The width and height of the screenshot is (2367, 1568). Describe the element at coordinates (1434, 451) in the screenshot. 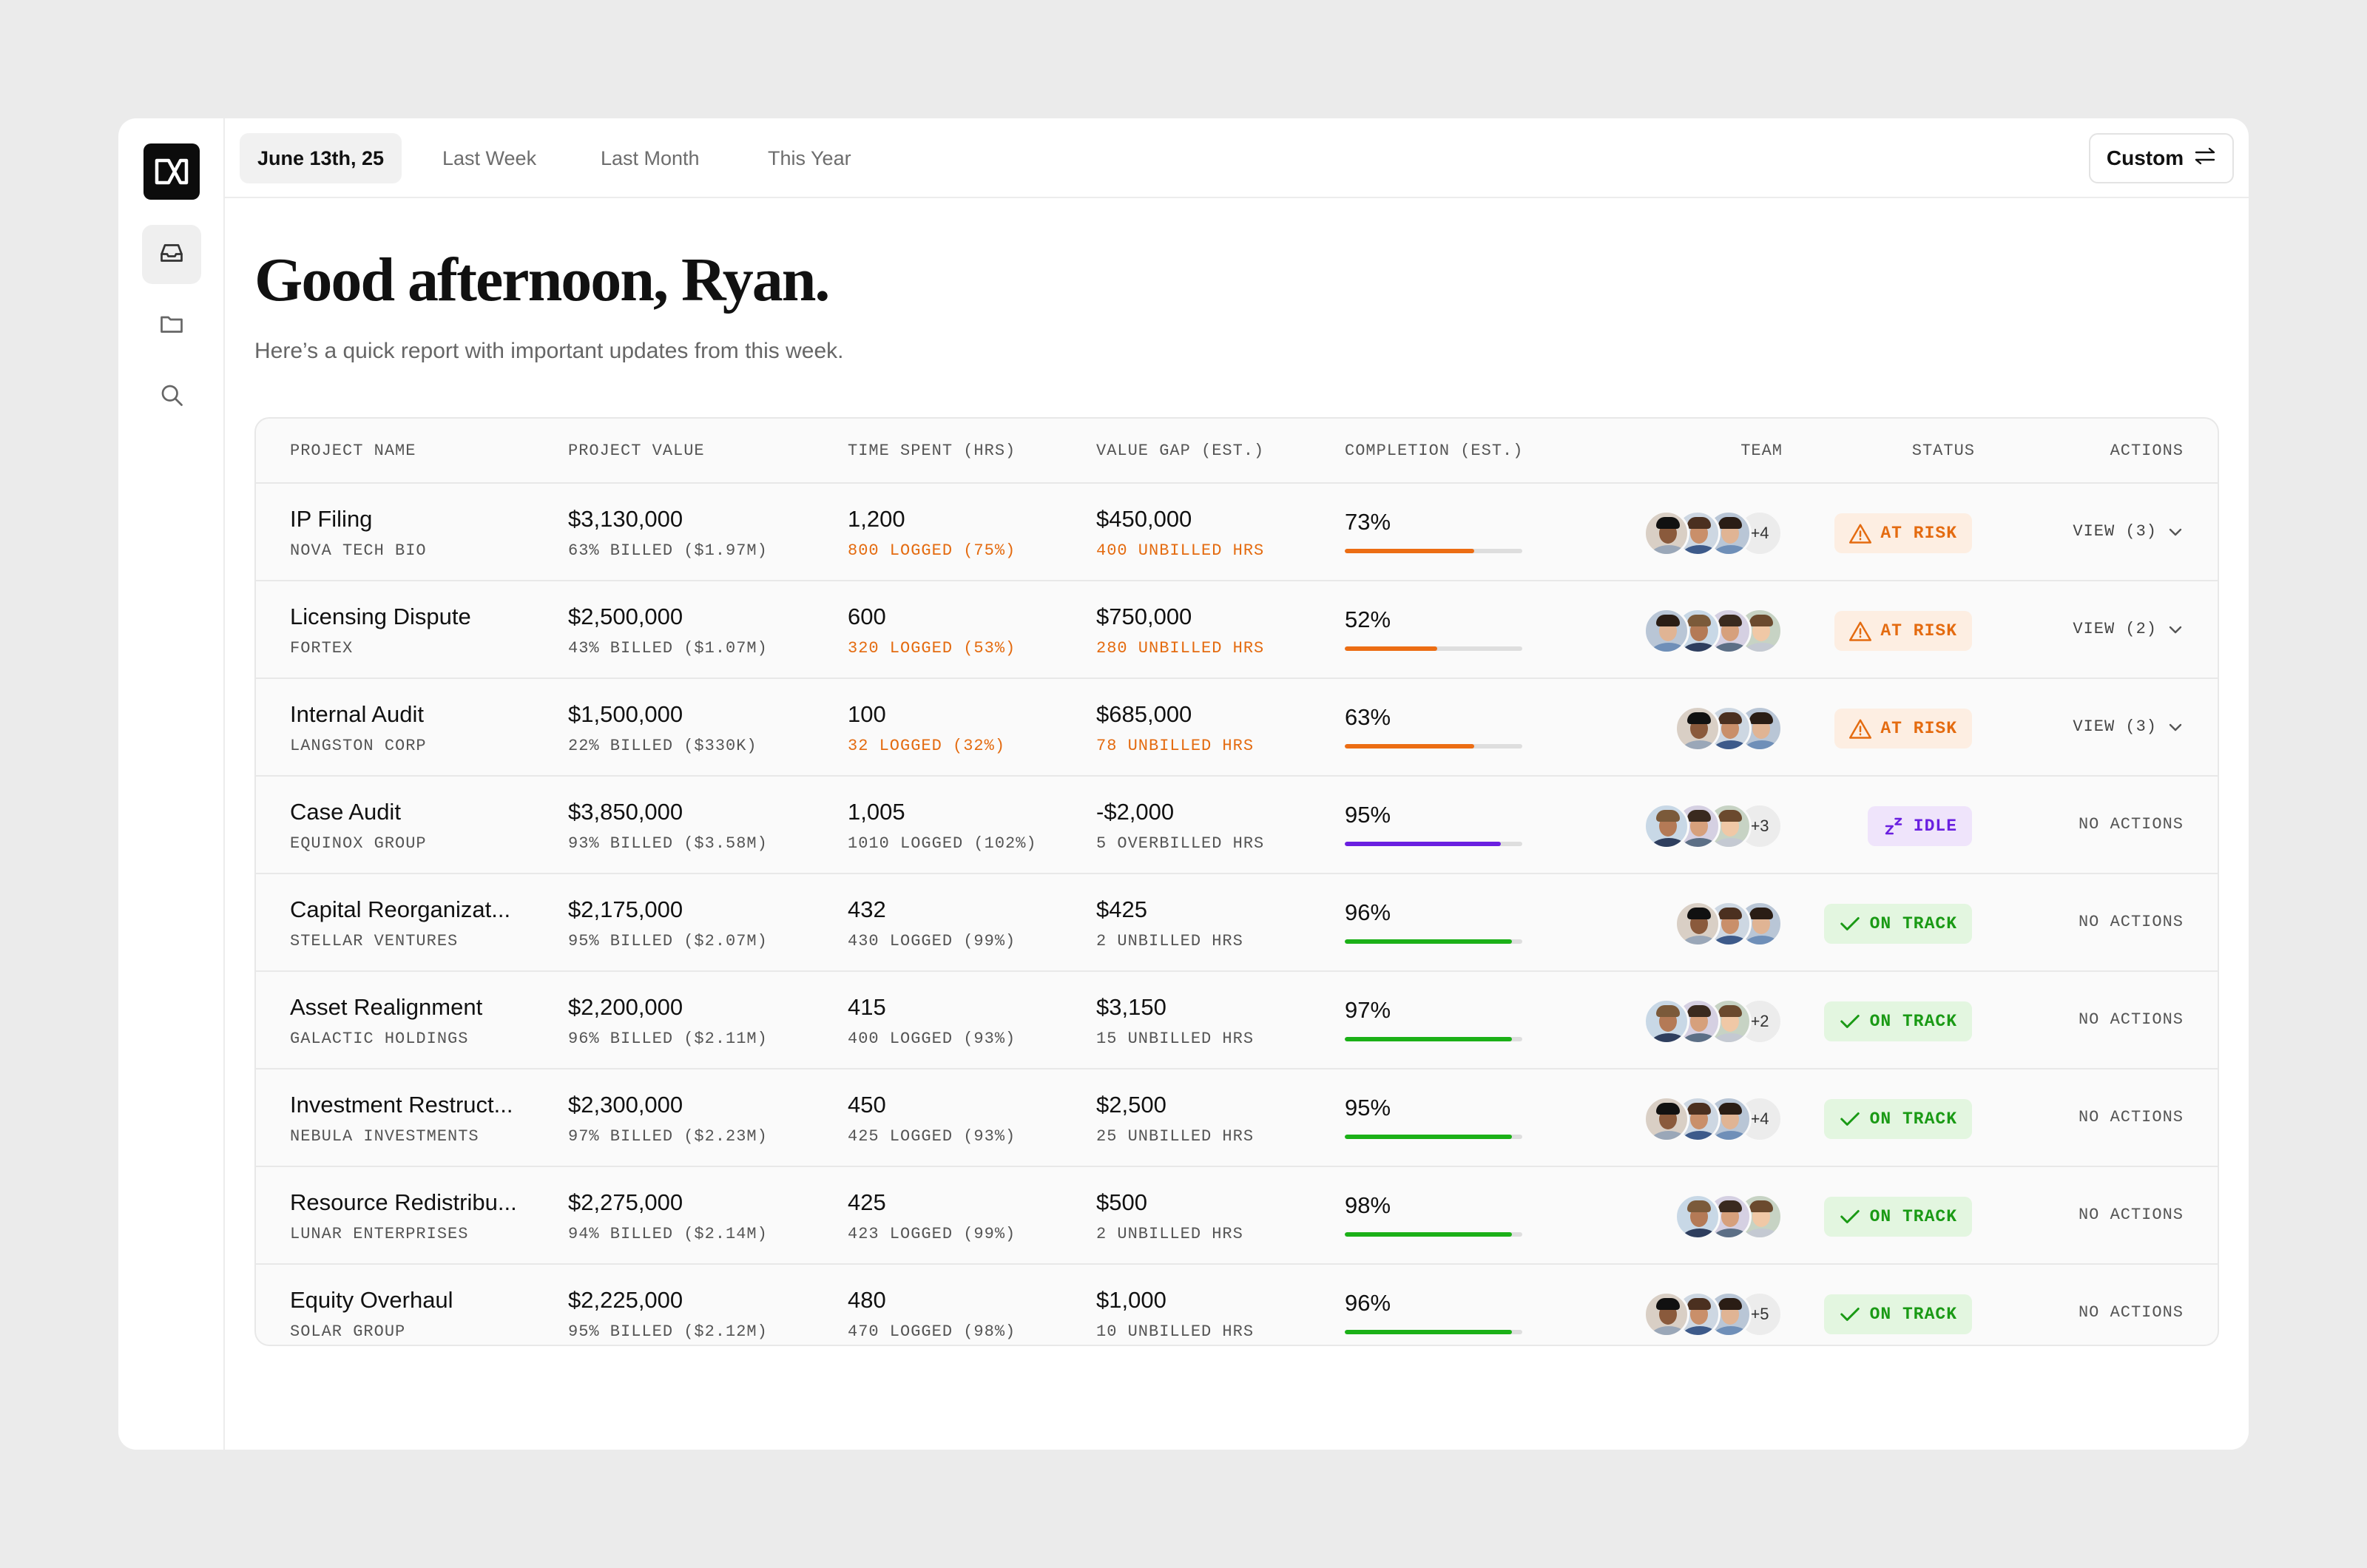

I see `col-completion: COMPLETION (EST.)` at that location.